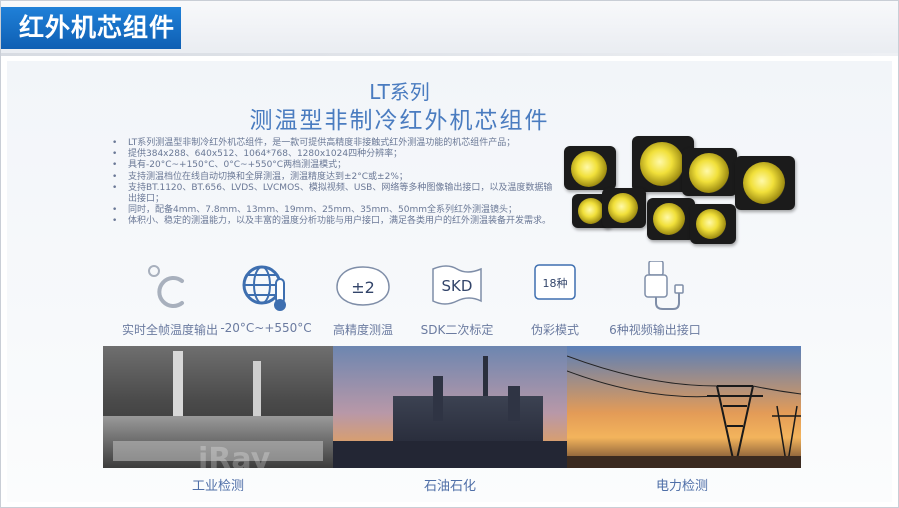 The height and width of the screenshot is (508, 899). Describe the element at coordinates (91, 28) in the screenshot. I see `page-title: 红外机芯组件` at that location.